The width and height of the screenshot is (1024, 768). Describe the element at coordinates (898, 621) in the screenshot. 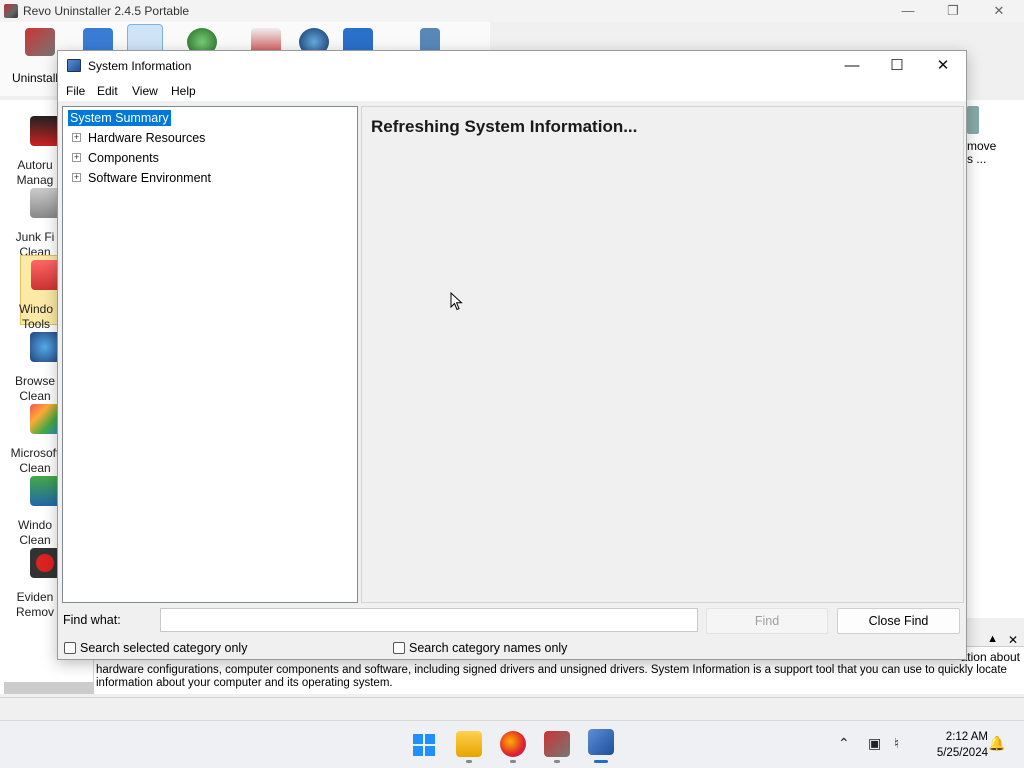

I see `close-find-button: Close Find` at that location.